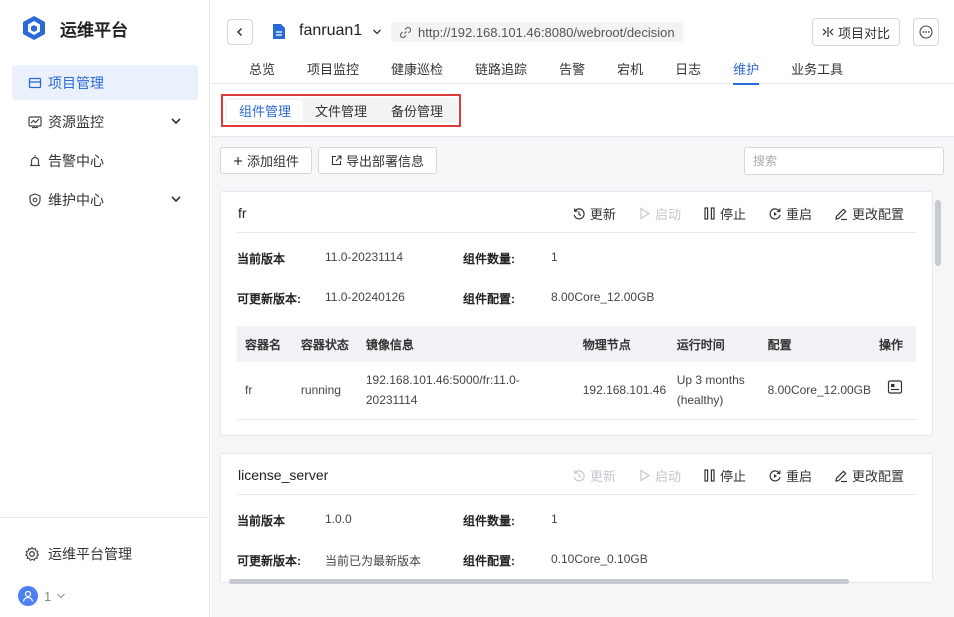  Describe the element at coordinates (710, 380) in the screenshot. I see `uptime-line: Up 3 months` at that location.